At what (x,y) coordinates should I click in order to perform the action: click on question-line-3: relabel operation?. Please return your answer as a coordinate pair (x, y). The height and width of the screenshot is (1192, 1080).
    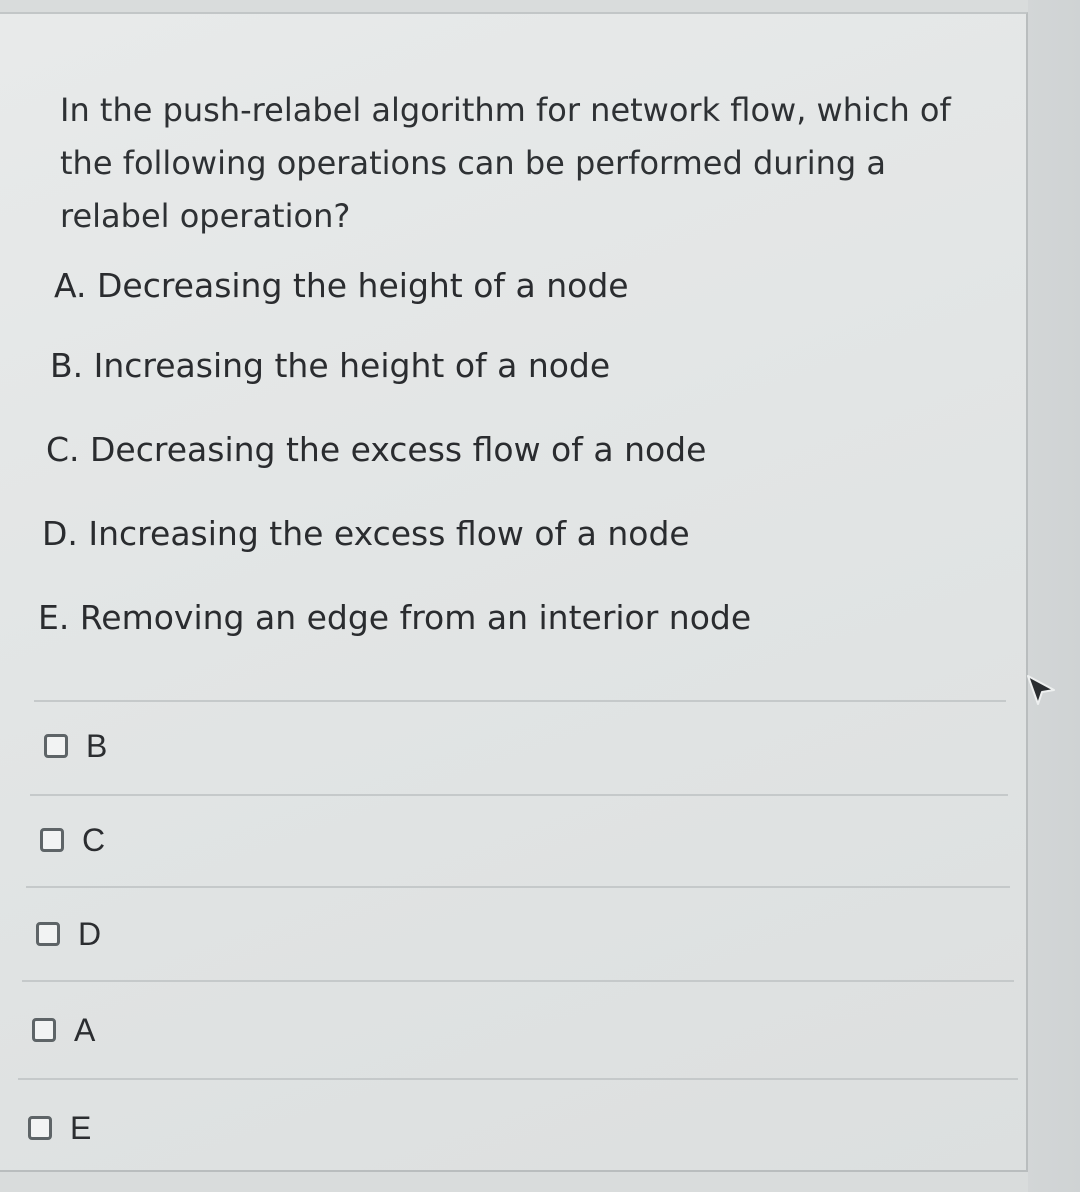
    Looking at the image, I should click on (205, 216).